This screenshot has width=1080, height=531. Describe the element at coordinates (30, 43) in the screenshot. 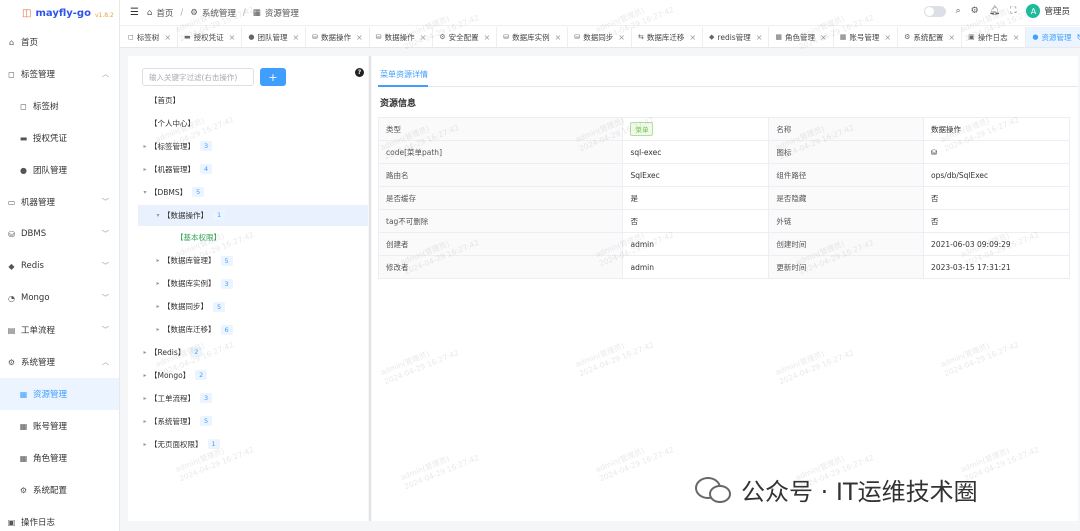

I see `sidebar-item-label: 首页` at that location.